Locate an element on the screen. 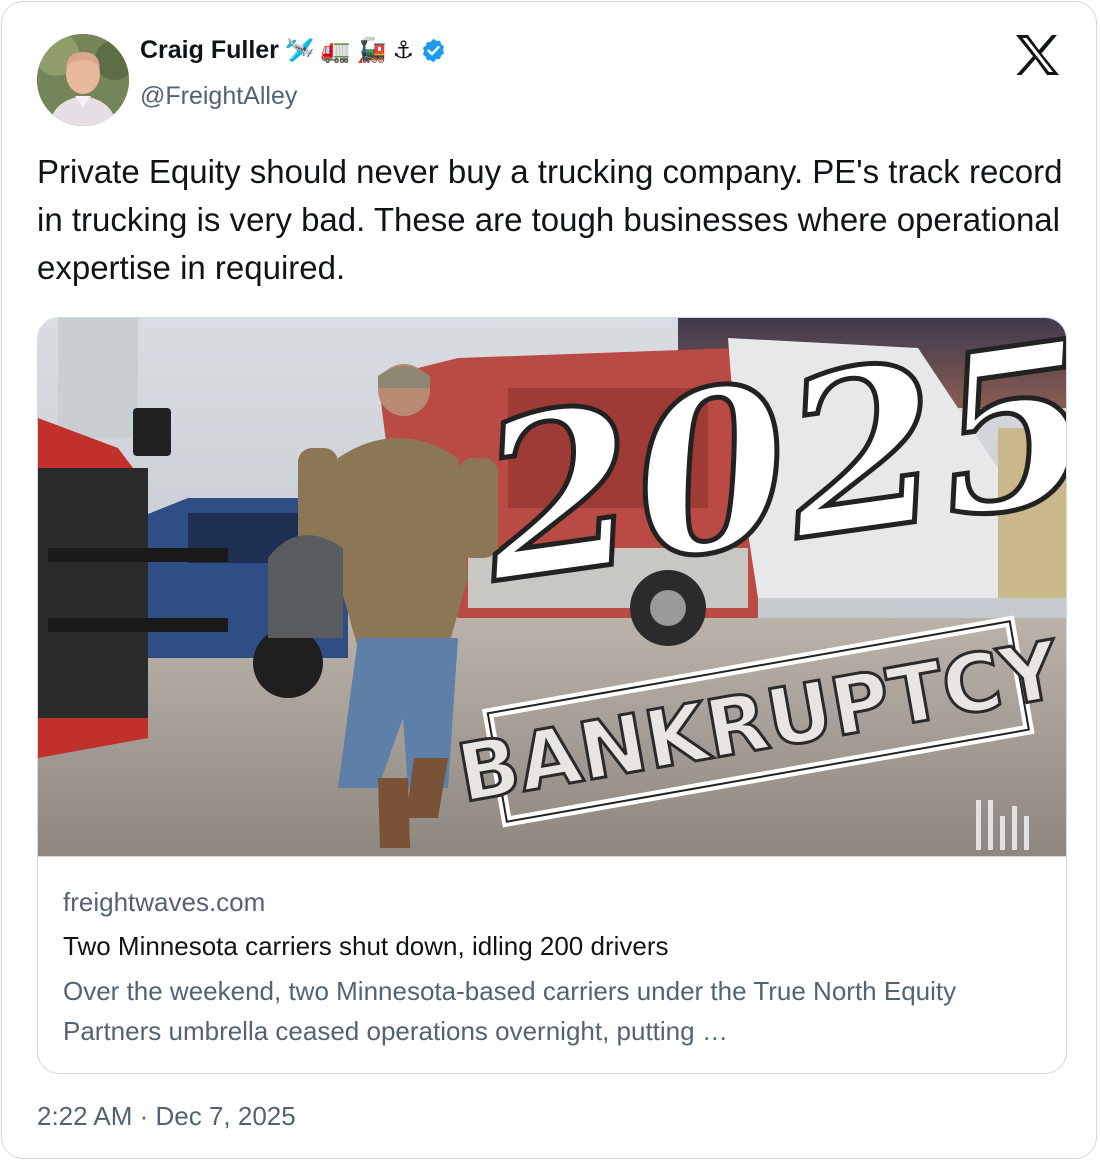  author-name-row: Craig Fuller 🛩️ 🚛 🚂 ⚓ is located at coordinates (293, 50).